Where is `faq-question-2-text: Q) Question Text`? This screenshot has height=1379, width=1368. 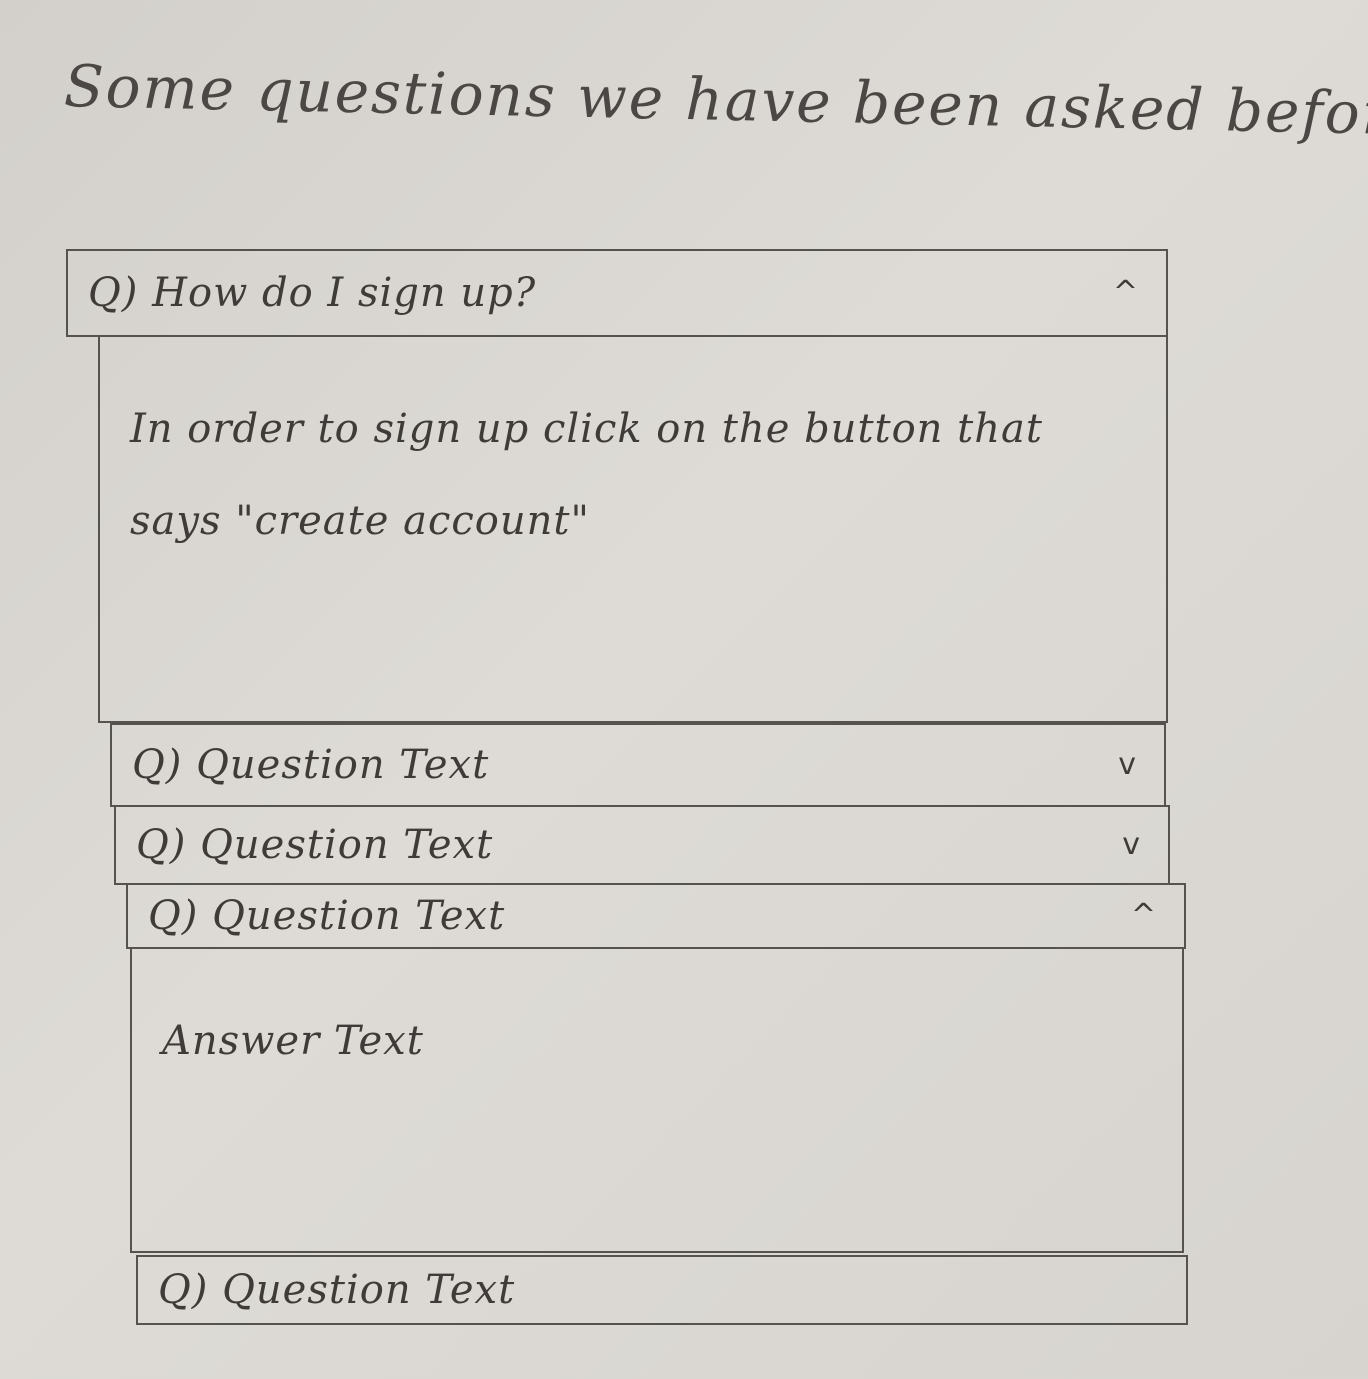 faq-question-2-text: Q) Question Text is located at coordinates (311, 765).